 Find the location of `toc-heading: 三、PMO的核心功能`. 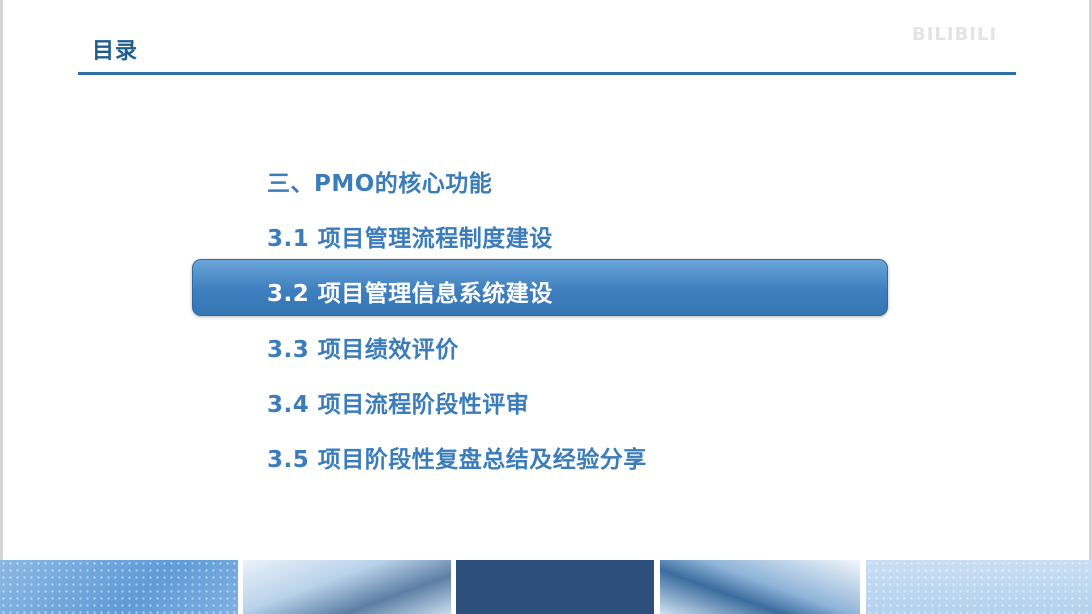

toc-heading: 三、PMO的核心功能 is located at coordinates (380, 184).